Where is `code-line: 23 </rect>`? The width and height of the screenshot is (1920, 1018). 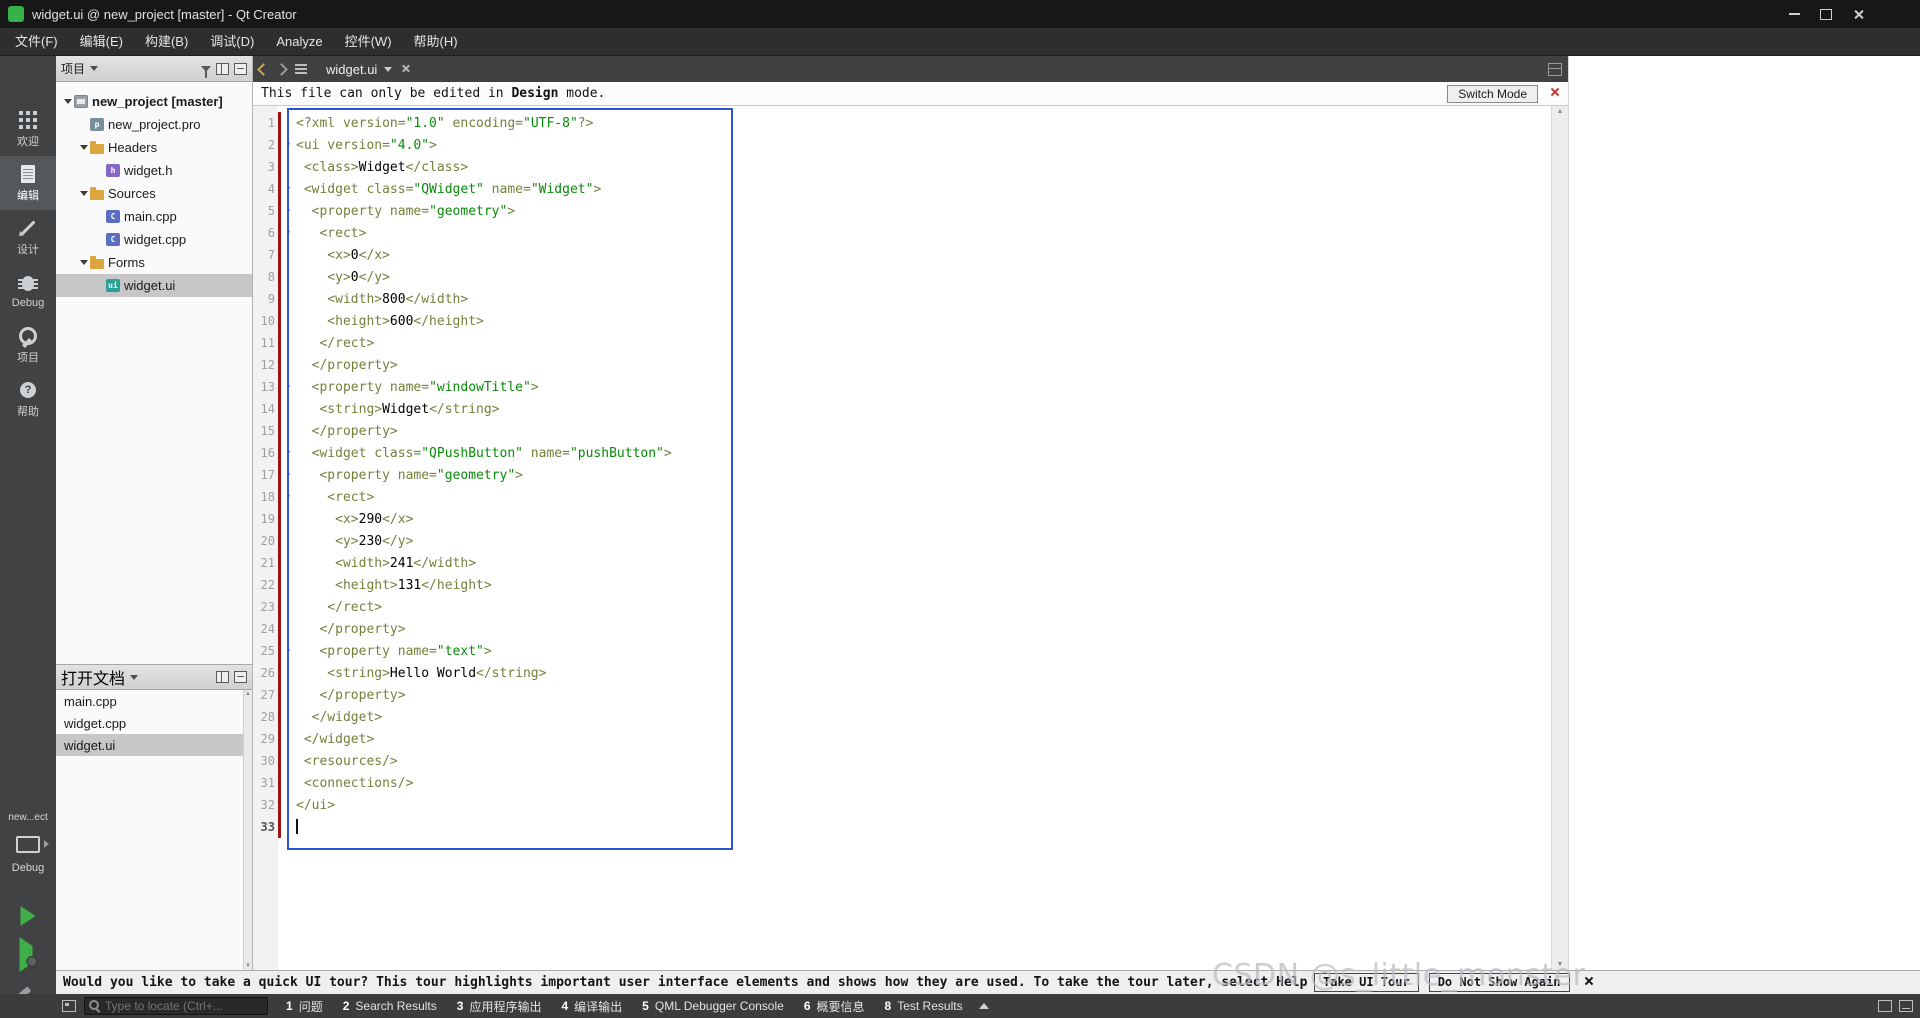
code-line: 23 </rect> is located at coordinates (902, 607).